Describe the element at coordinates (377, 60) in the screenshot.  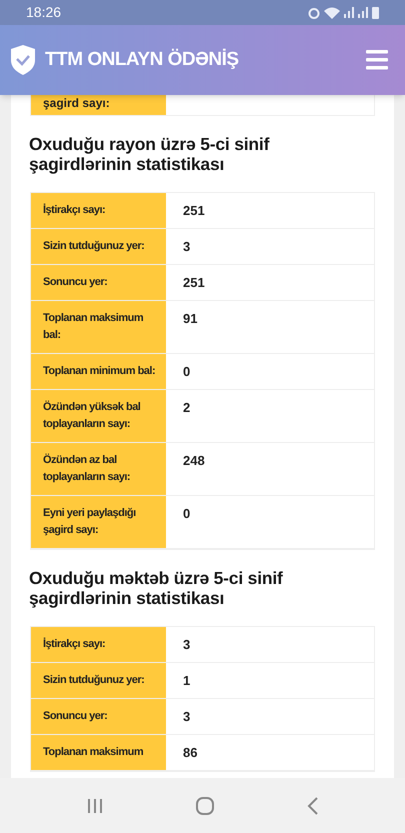
I see `menu-icon` at that location.